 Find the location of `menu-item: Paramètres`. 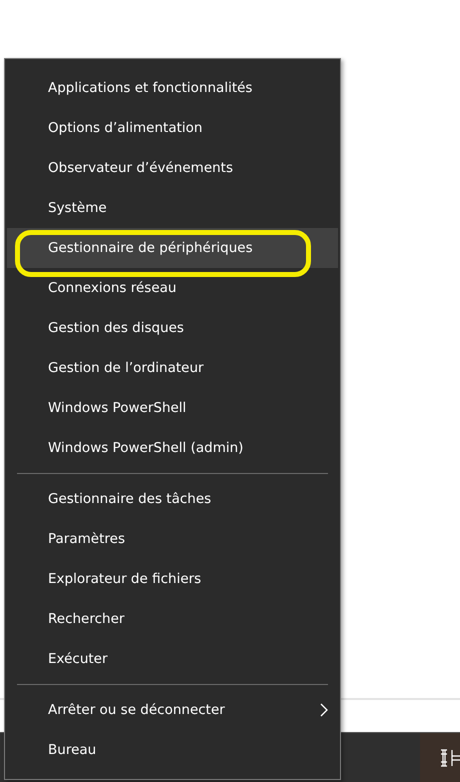

menu-item: Paramètres is located at coordinates (172, 539).